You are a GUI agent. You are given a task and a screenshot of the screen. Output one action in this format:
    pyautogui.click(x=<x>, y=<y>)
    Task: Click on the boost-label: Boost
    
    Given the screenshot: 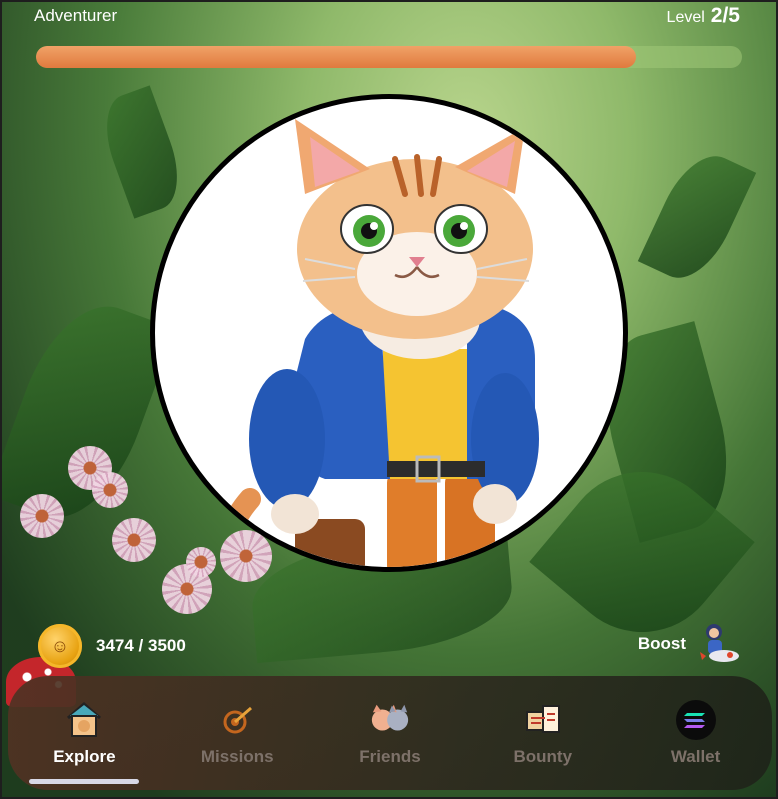 What is the action you would take?
    pyautogui.click(x=661, y=643)
    